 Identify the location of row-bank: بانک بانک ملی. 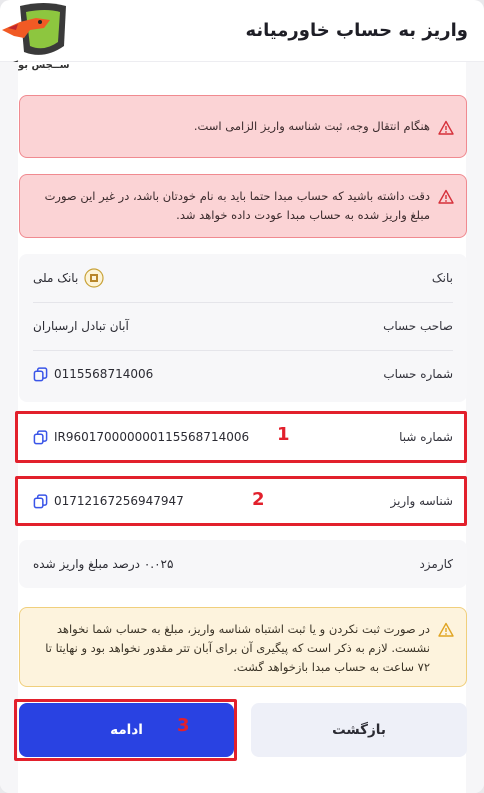
(243, 278).